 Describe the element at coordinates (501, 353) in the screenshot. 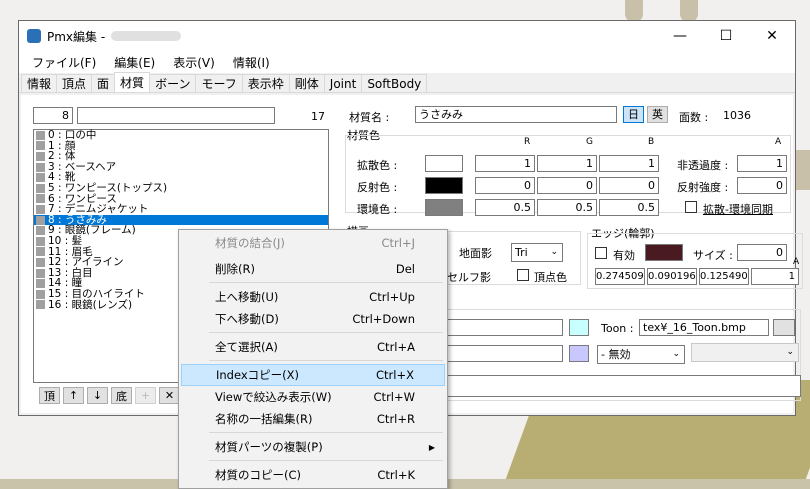

I see `sphere-input` at that location.